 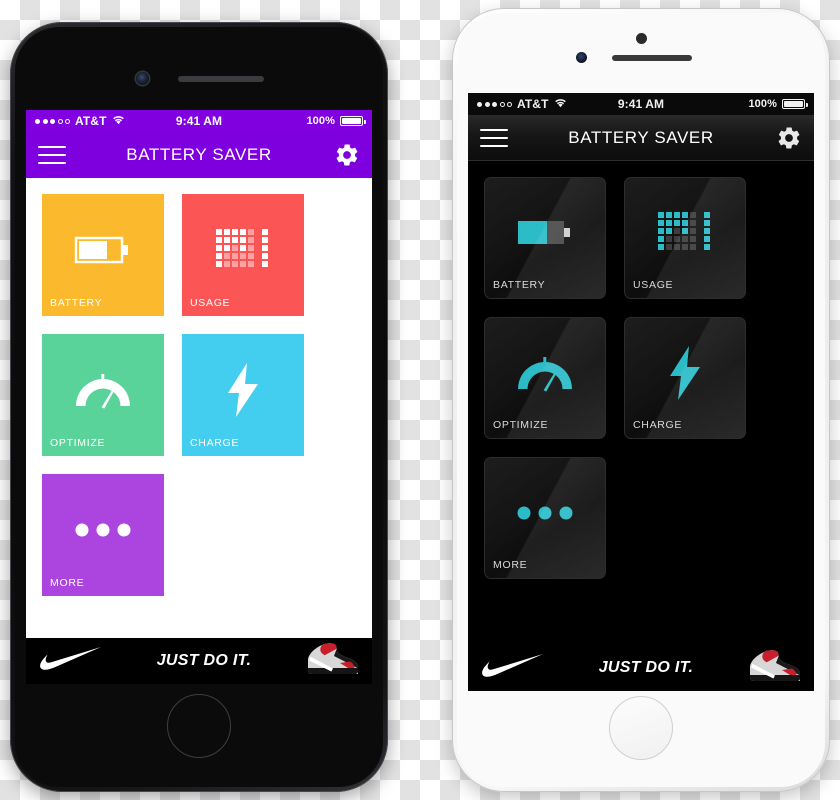 What do you see at coordinates (641, 38) in the screenshot?
I see `proximity-sensor-icon` at bounding box center [641, 38].